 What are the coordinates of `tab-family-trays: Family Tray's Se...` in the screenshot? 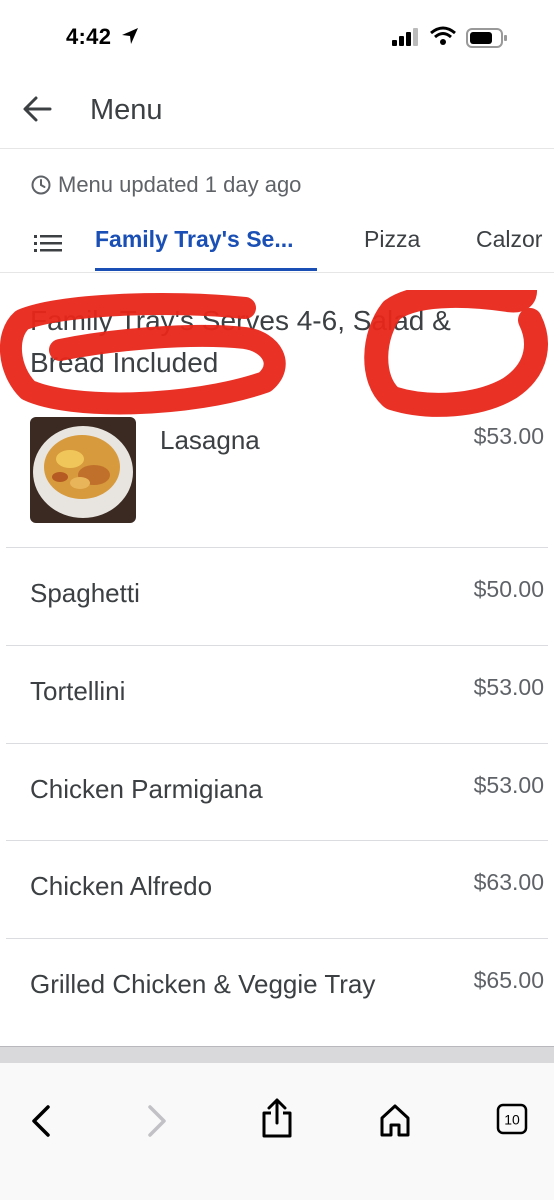 It's located at (194, 239).